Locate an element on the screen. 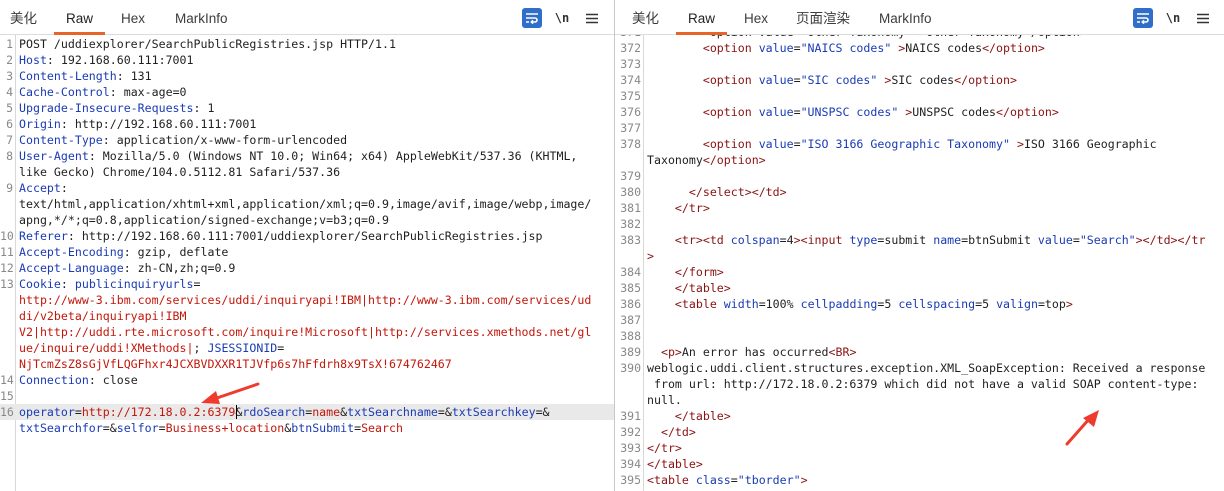 Image resolution: width=1224 pixels, height=491 pixels. code-line: 373 is located at coordinates (919, 64).